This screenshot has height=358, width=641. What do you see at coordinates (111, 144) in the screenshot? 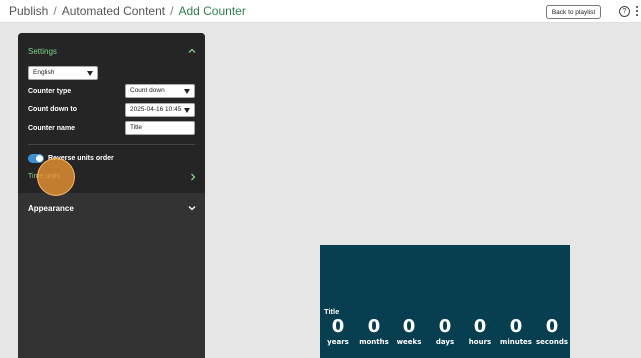
I see `divider` at bounding box center [111, 144].